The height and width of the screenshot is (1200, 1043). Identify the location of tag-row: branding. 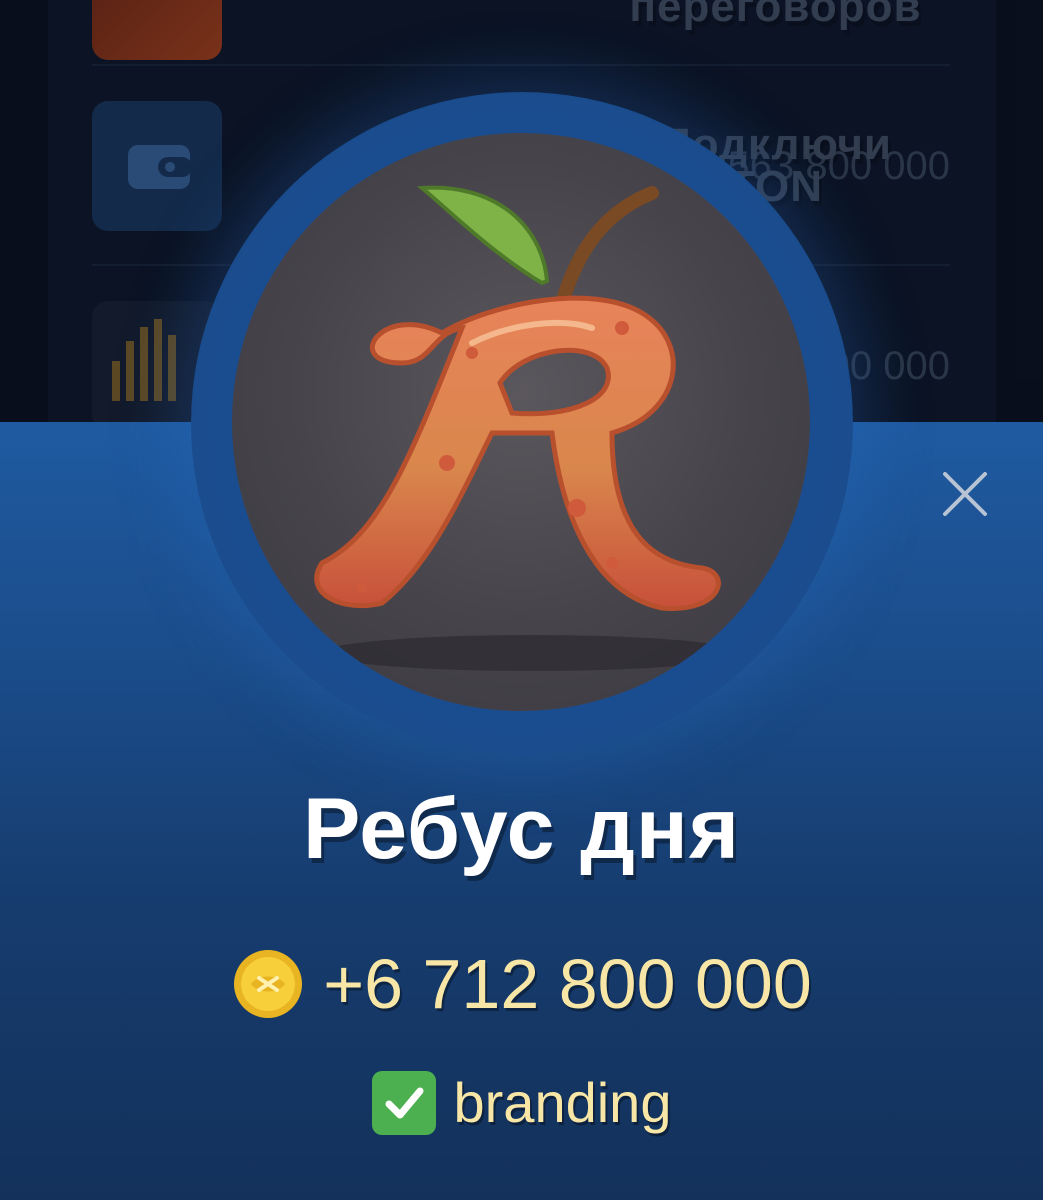
(521, 1102).